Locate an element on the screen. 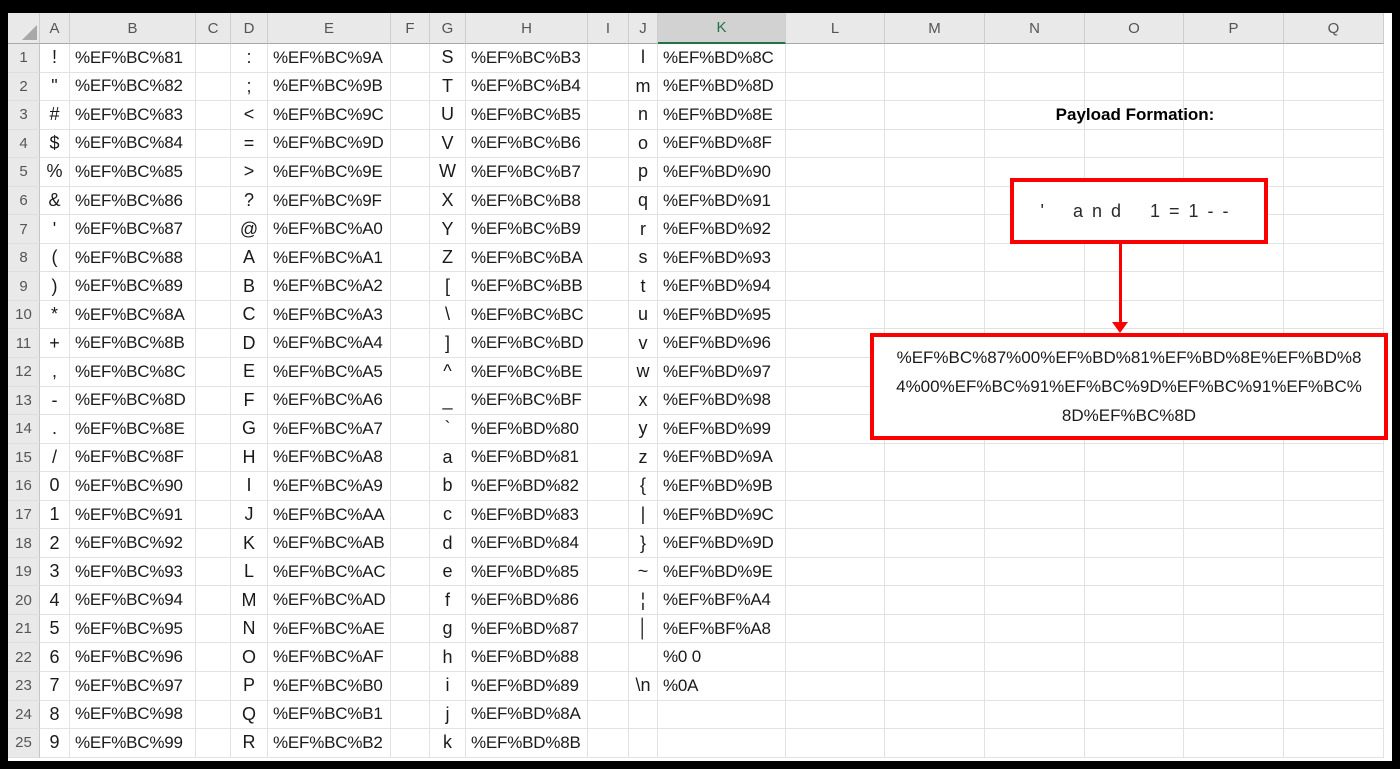  row-header-20: 20 is located at coordinates (24, 600).